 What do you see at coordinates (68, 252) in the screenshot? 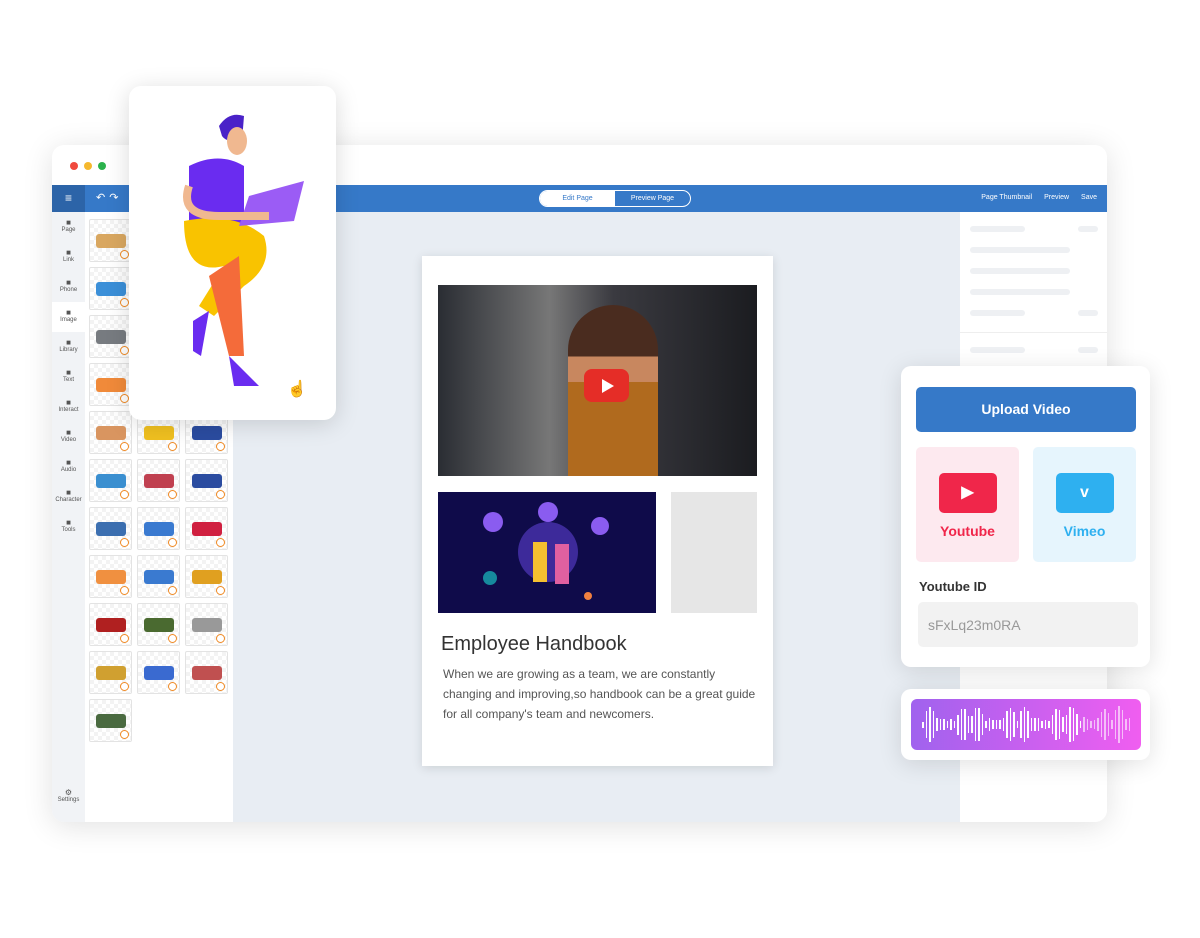
I see `link-icon: ■` at bounding box center [68, 252].